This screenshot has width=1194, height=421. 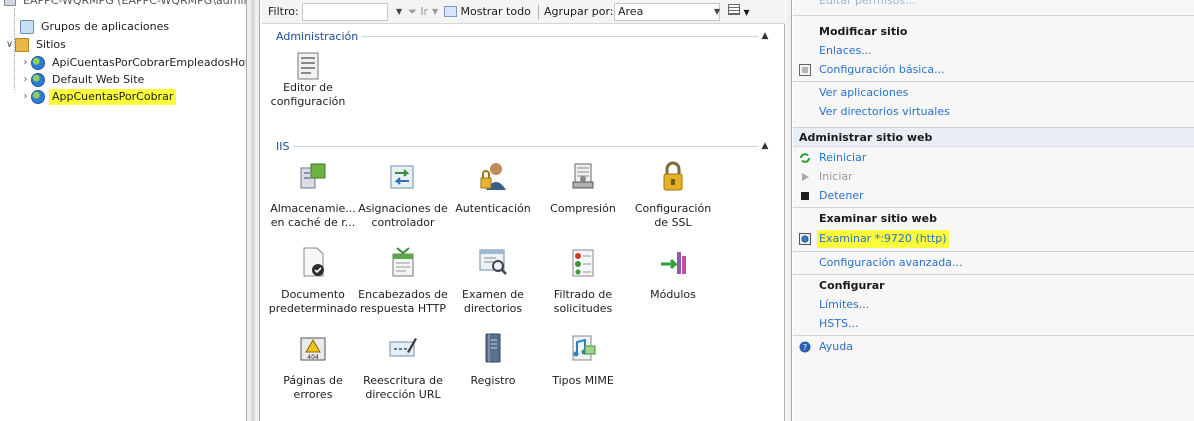 What do you see at coordinates (583, 196) in the screenshot?
I see `feature-compression: Compresión` at bounding box center [583, 196].